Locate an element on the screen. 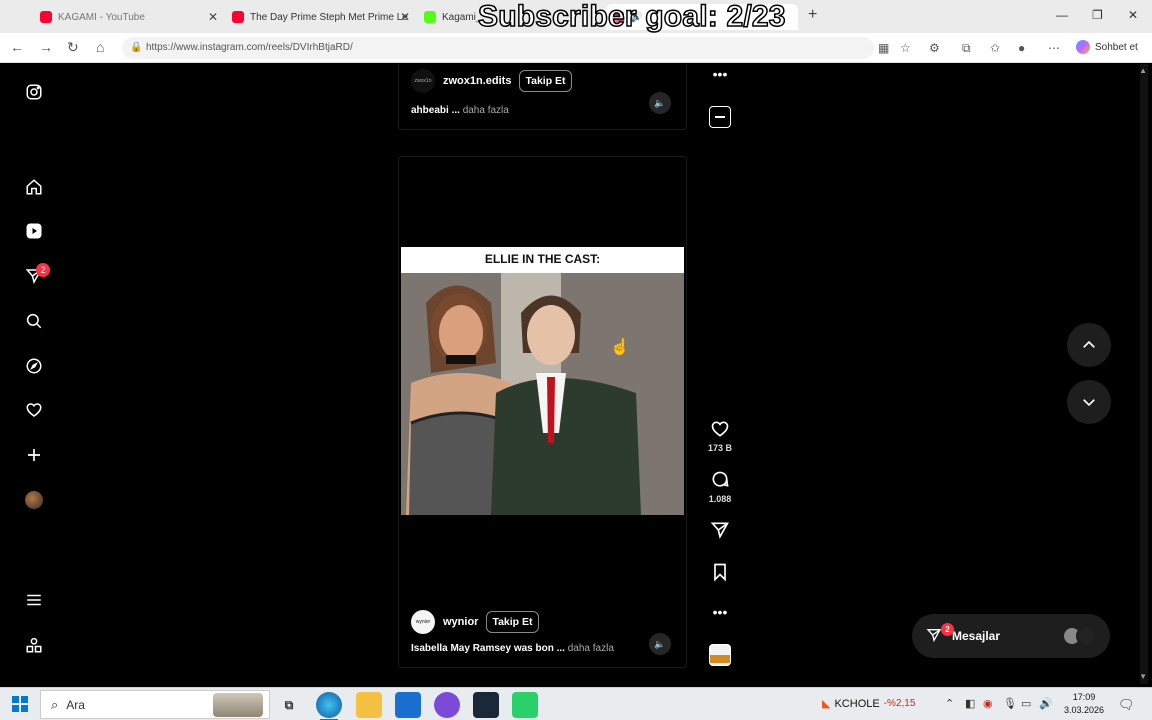 This screenshot has height=720, width=1152. microsoft-store-icon is located at coordinates (408, 705).